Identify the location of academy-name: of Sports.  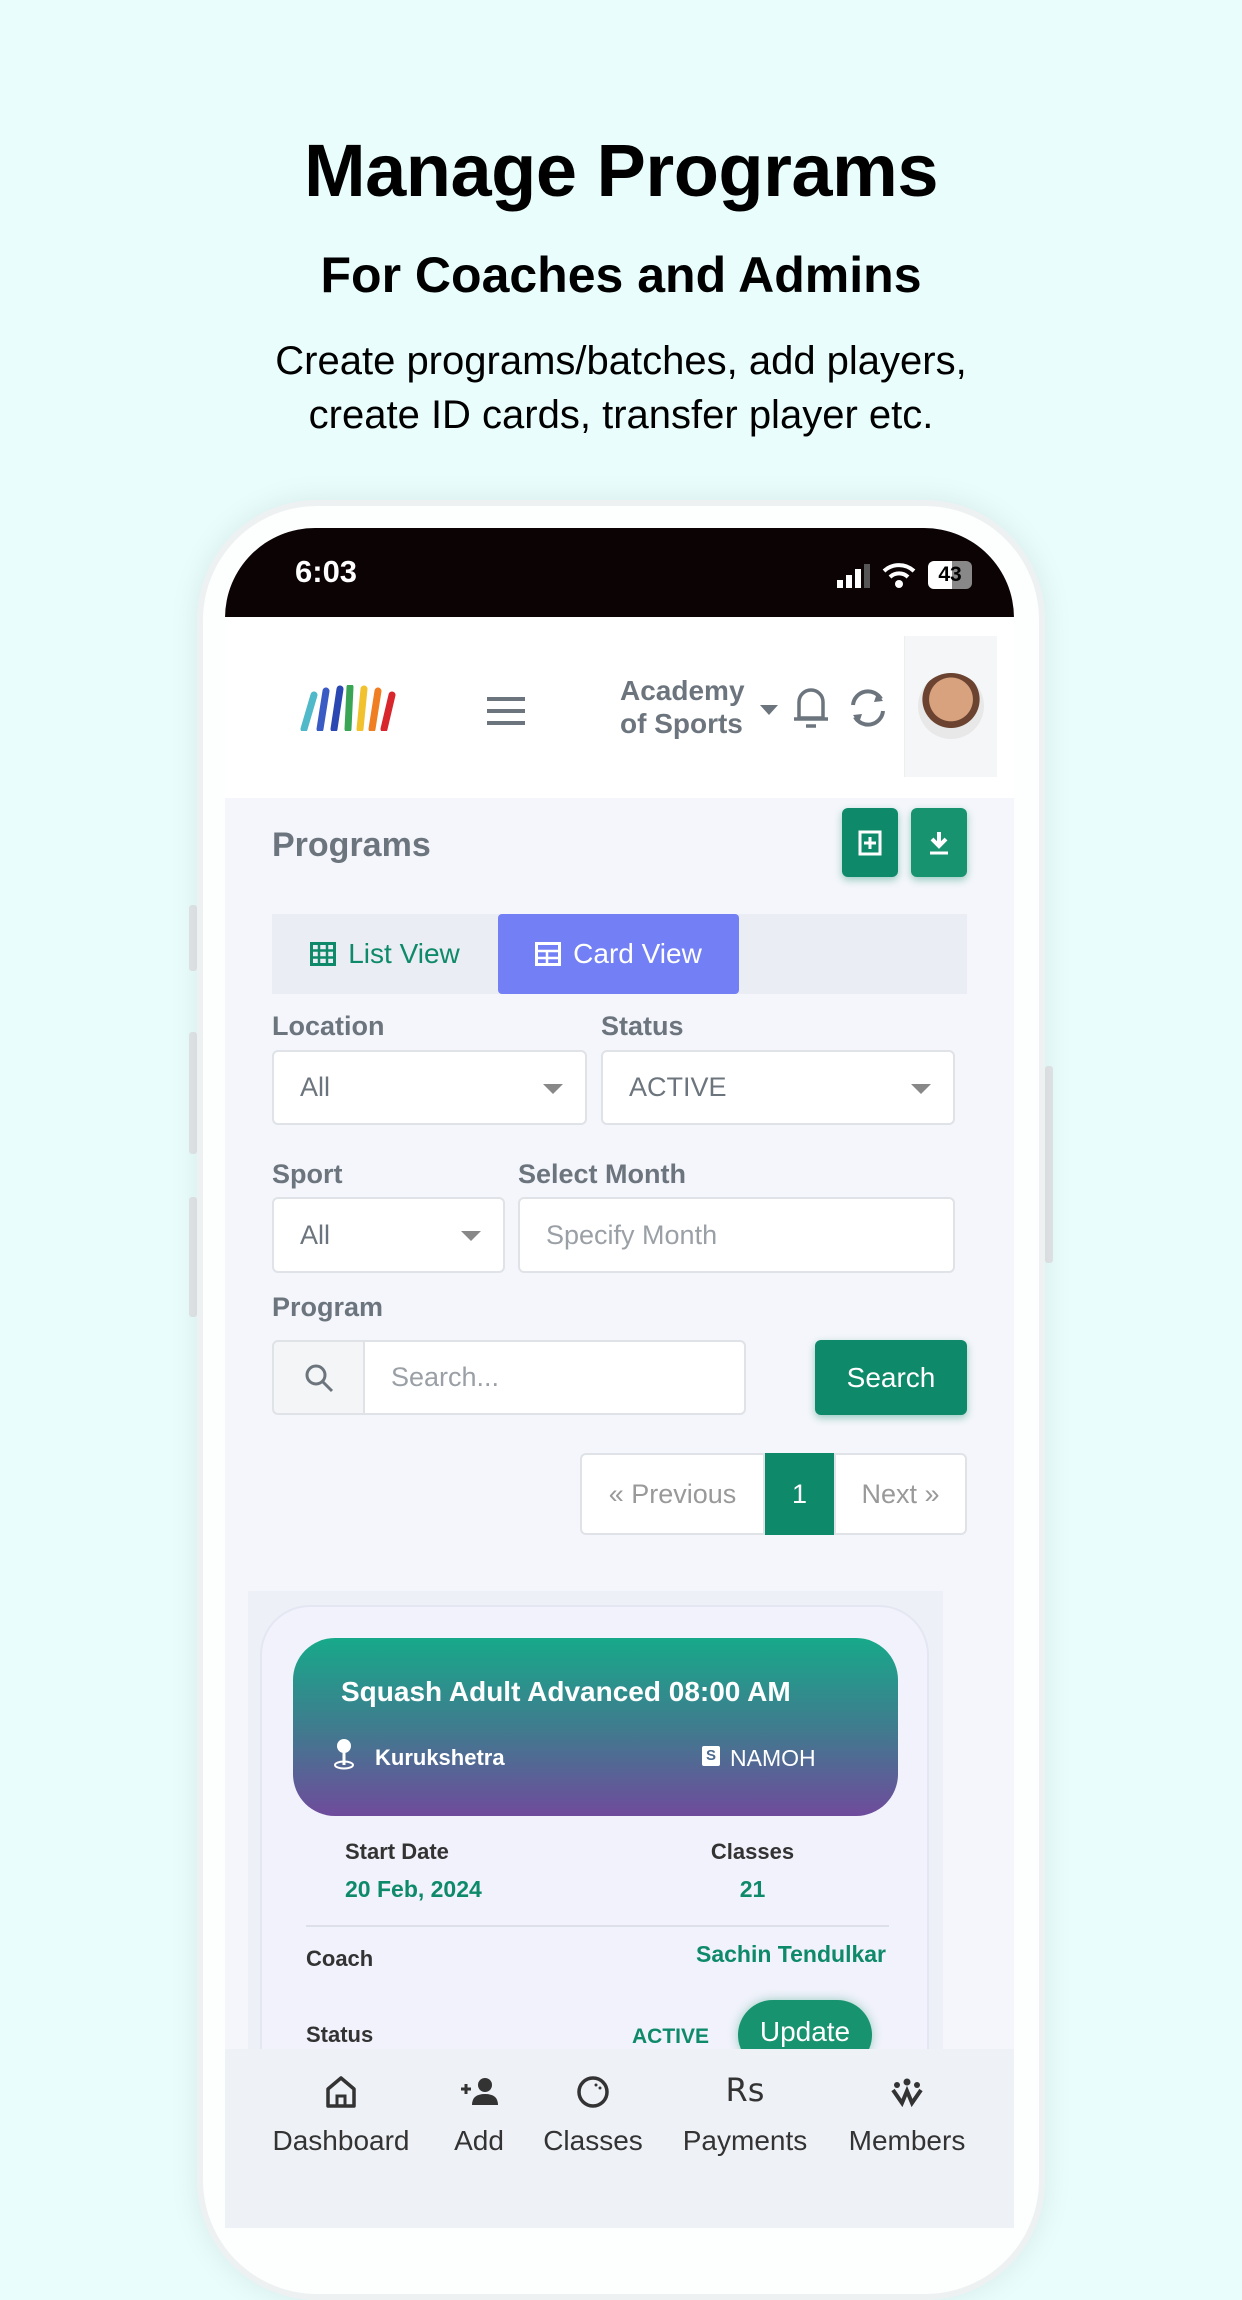
(681, 723).